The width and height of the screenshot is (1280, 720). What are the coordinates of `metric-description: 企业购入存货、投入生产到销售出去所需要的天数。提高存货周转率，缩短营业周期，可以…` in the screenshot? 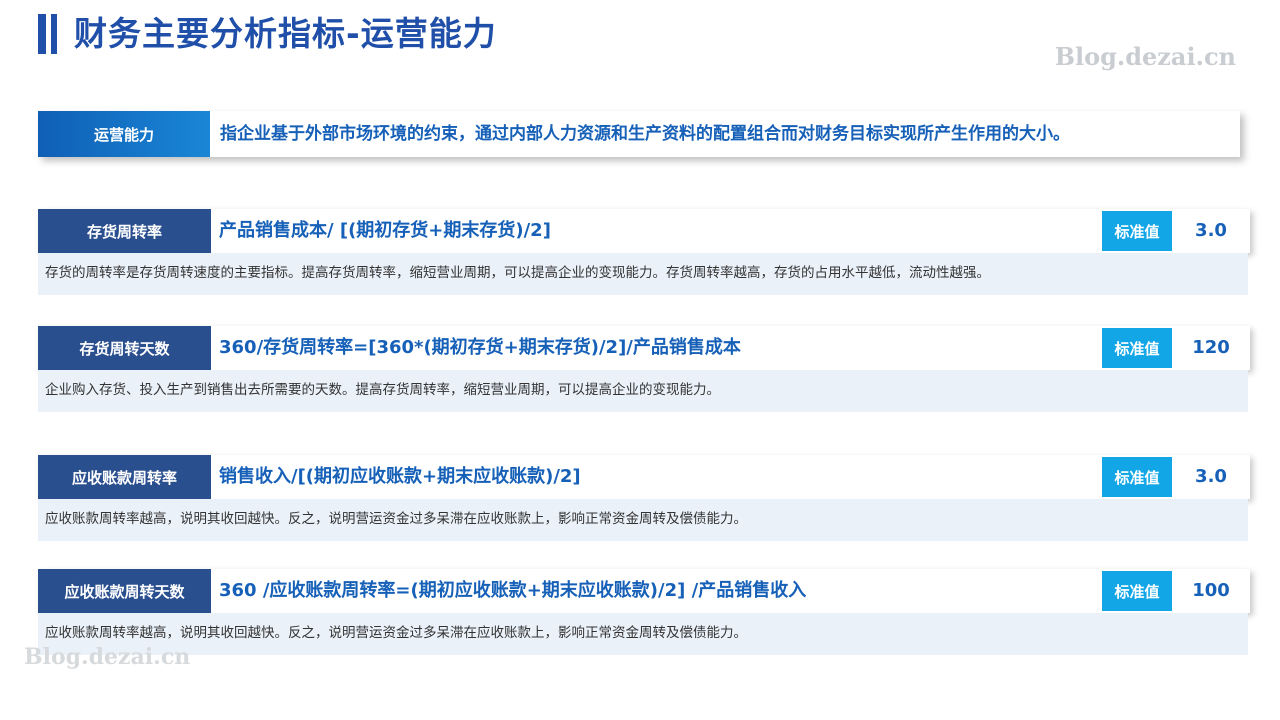 It's located at (643, 391).